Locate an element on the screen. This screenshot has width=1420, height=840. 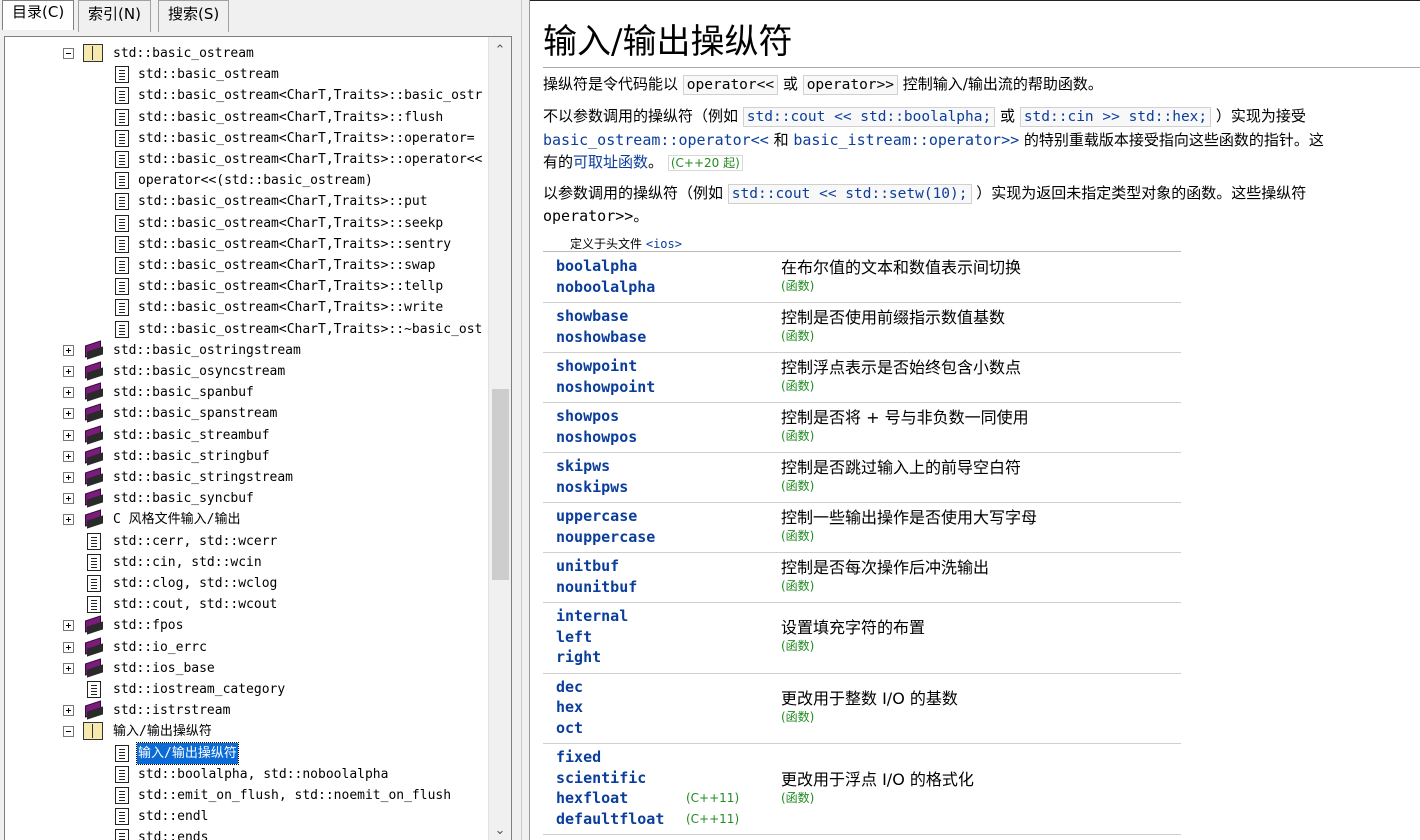
tree-item: std::io_errc is located at coordinates (245, 647).